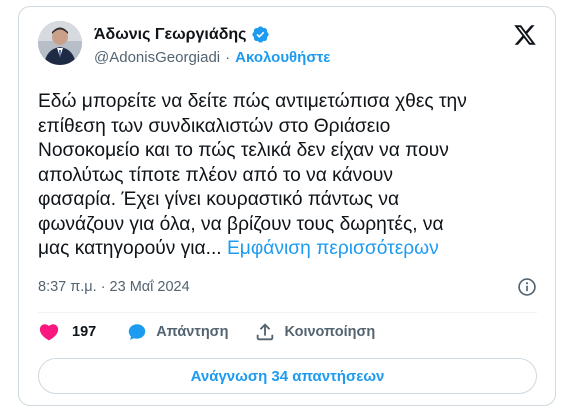 This screenshot has width=575, height=418. What do you see at coordinates (287, 312) in the screenshot?
I see `divider` at bounding box center [287, 312].